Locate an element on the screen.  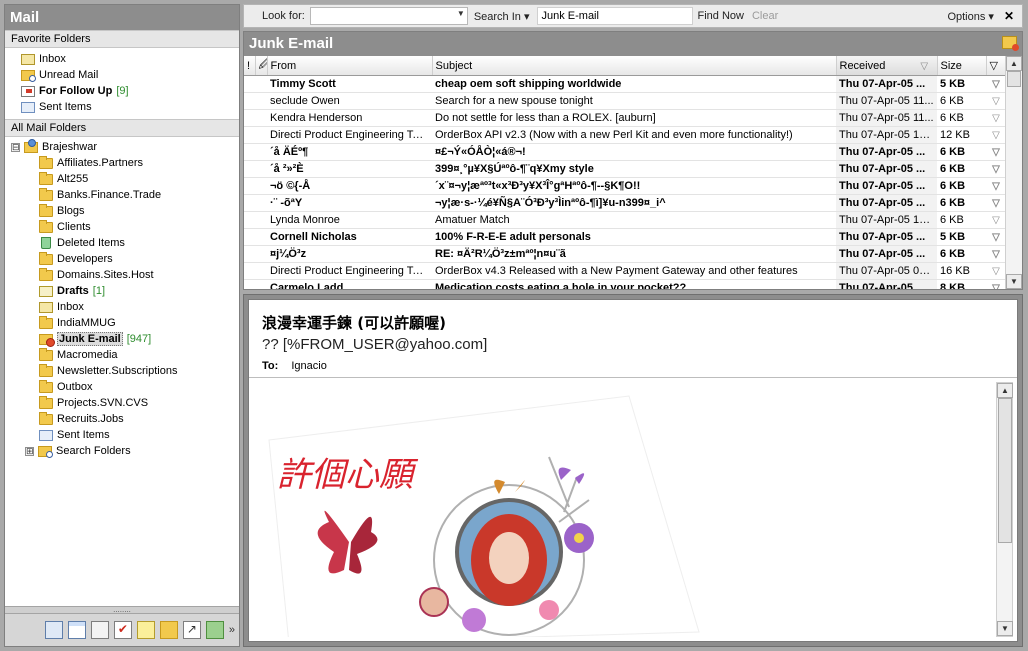
folder-item: Deleted Items is located at coordinates (122, 243).